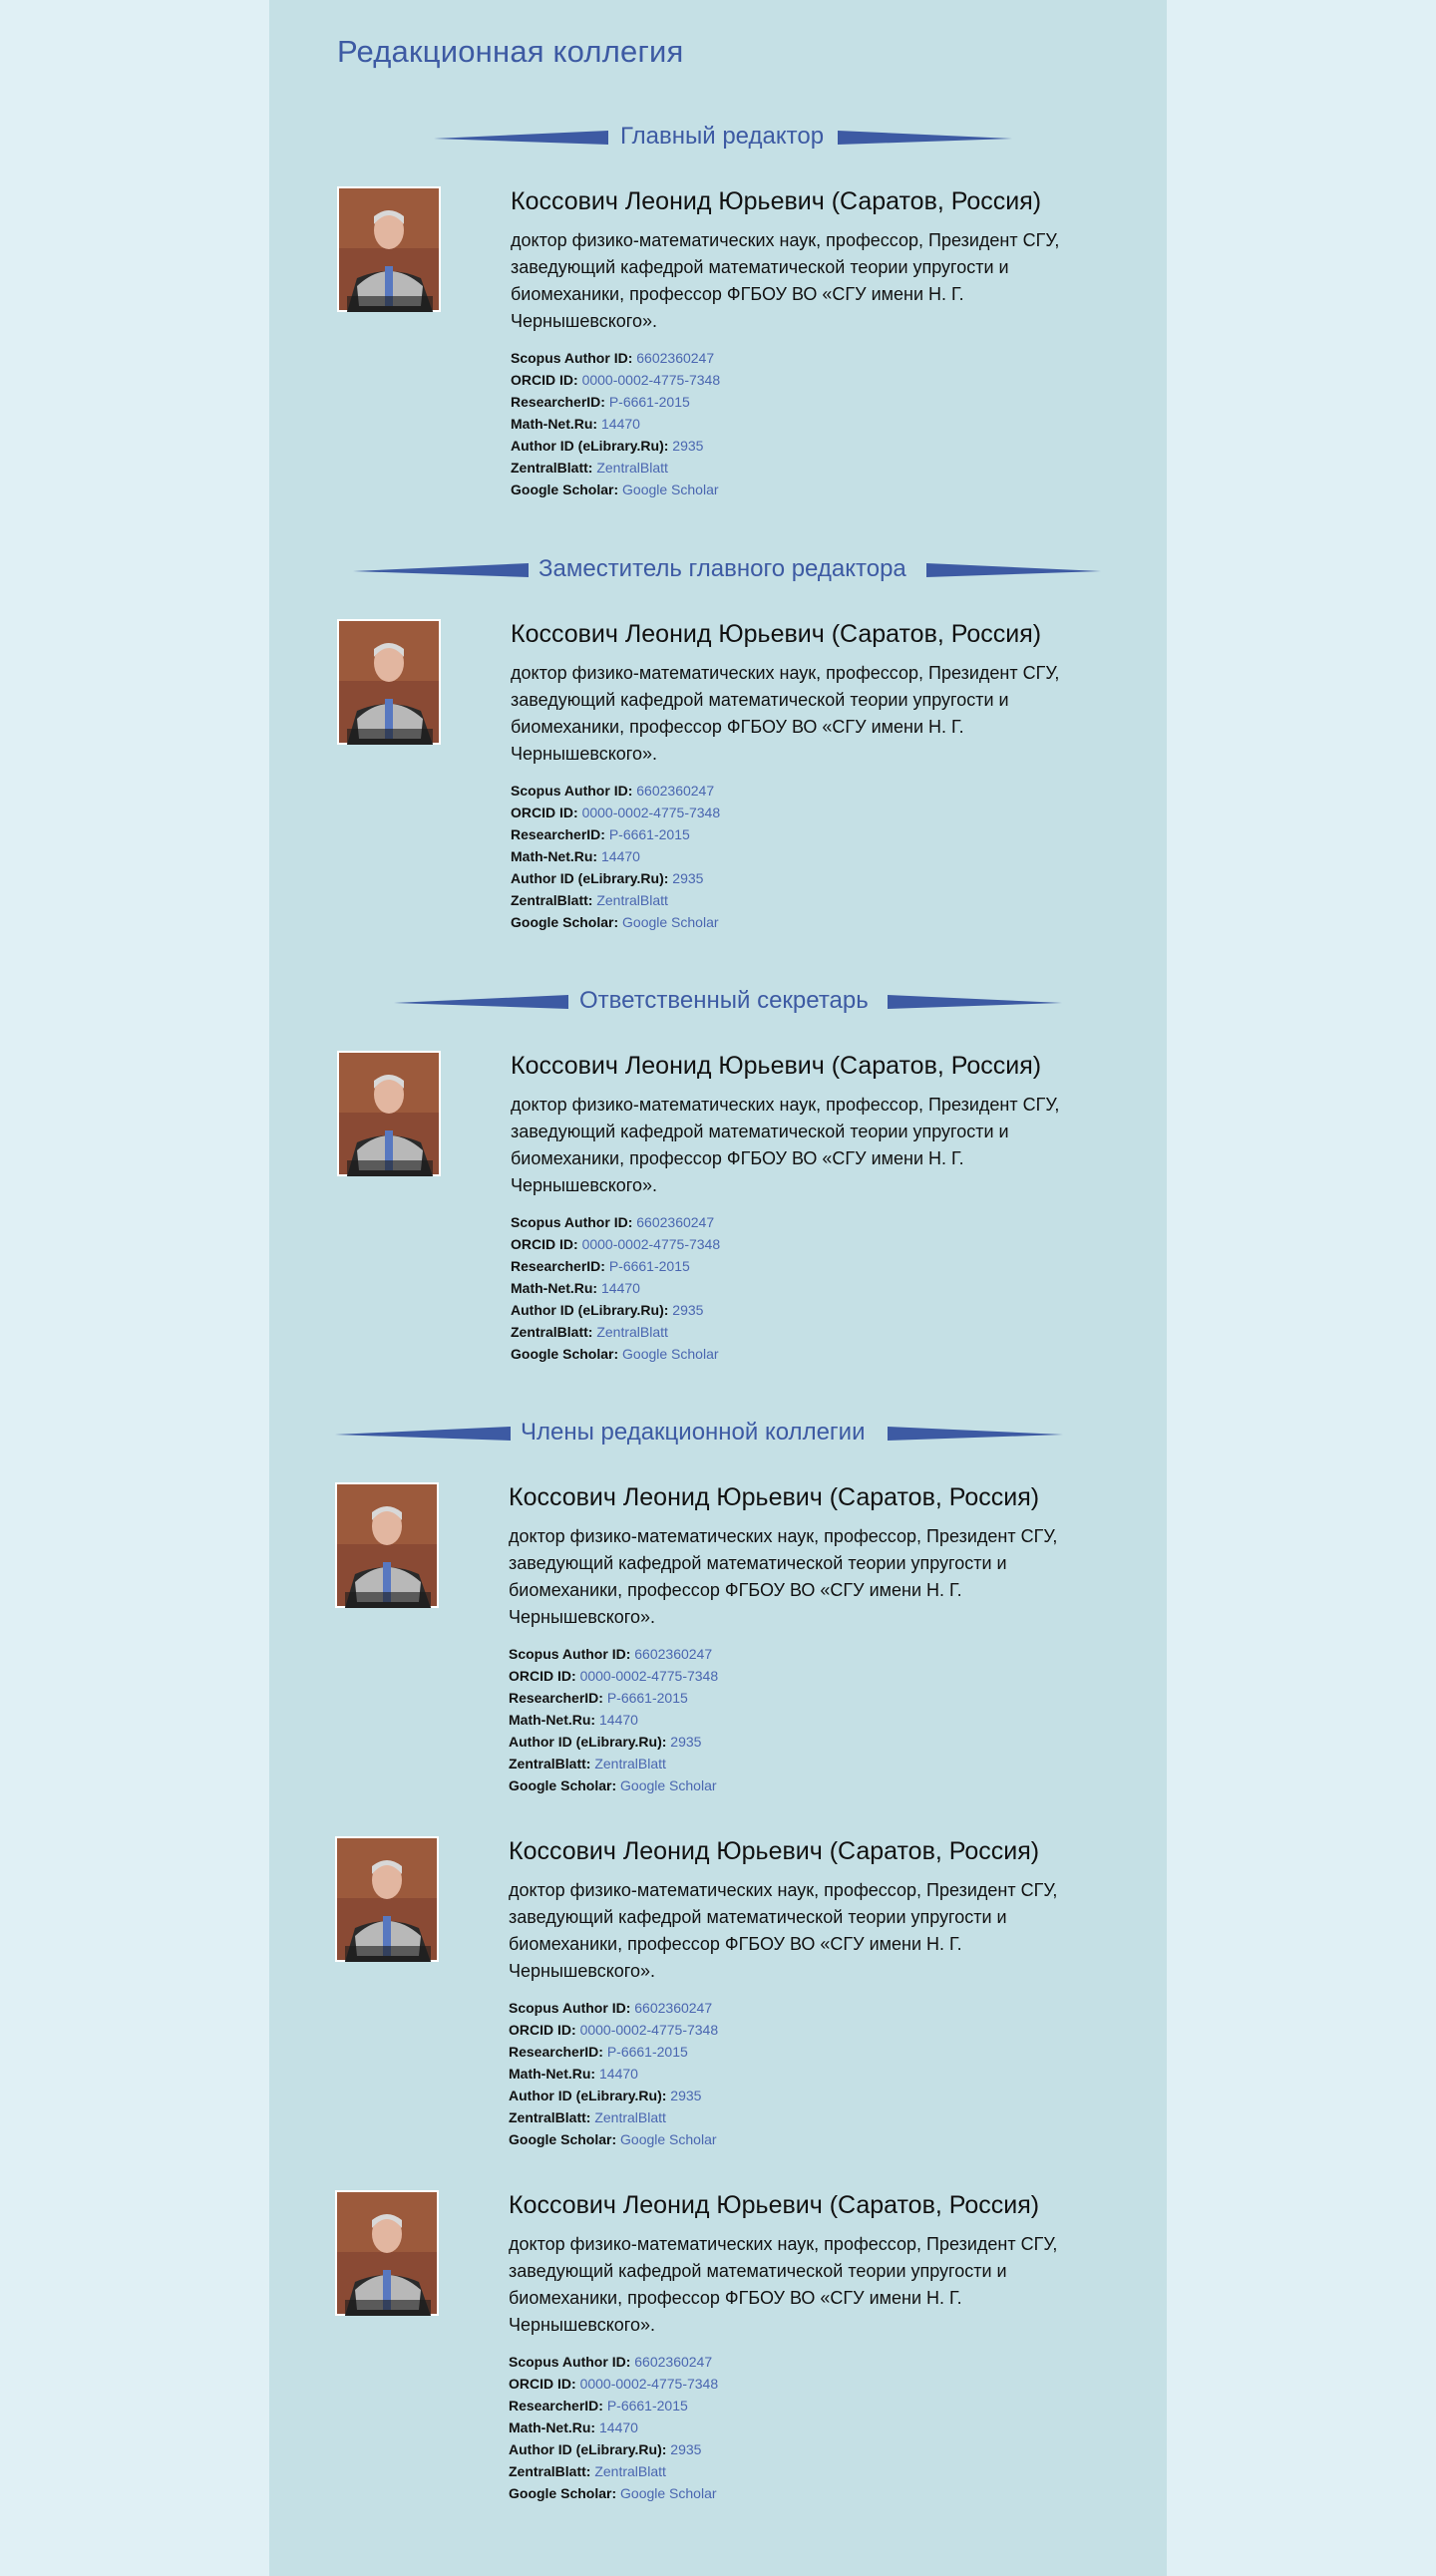 The width and height of the screenshot is (1436, 2576). What do you see at coordinates (810, 402) in the screenshot?
I see `researcherid-row: ResearcherID: P-6661-2015` at bounding box center [810, 402].